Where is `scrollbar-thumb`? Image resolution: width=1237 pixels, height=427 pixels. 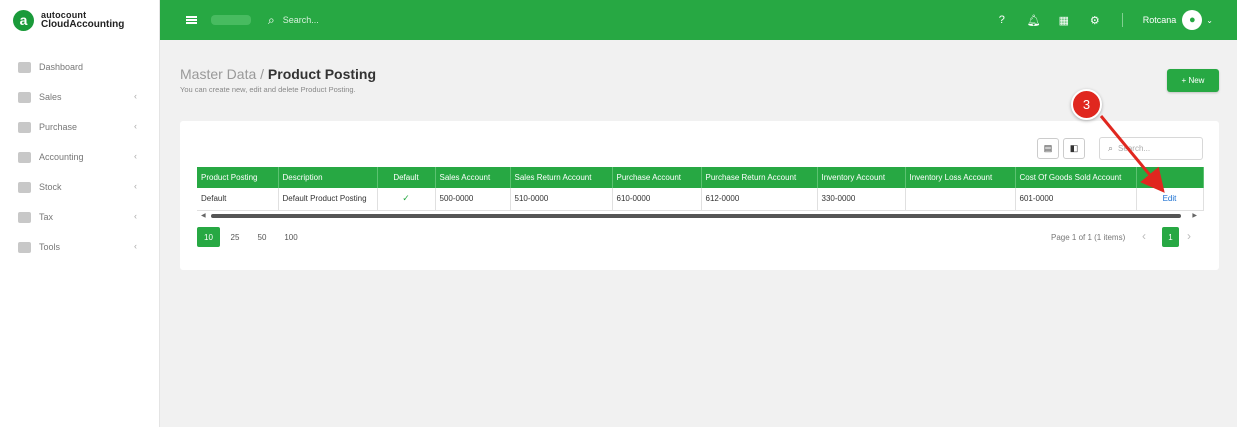 scrollbar-thumb is located at coordinates (696, 216).